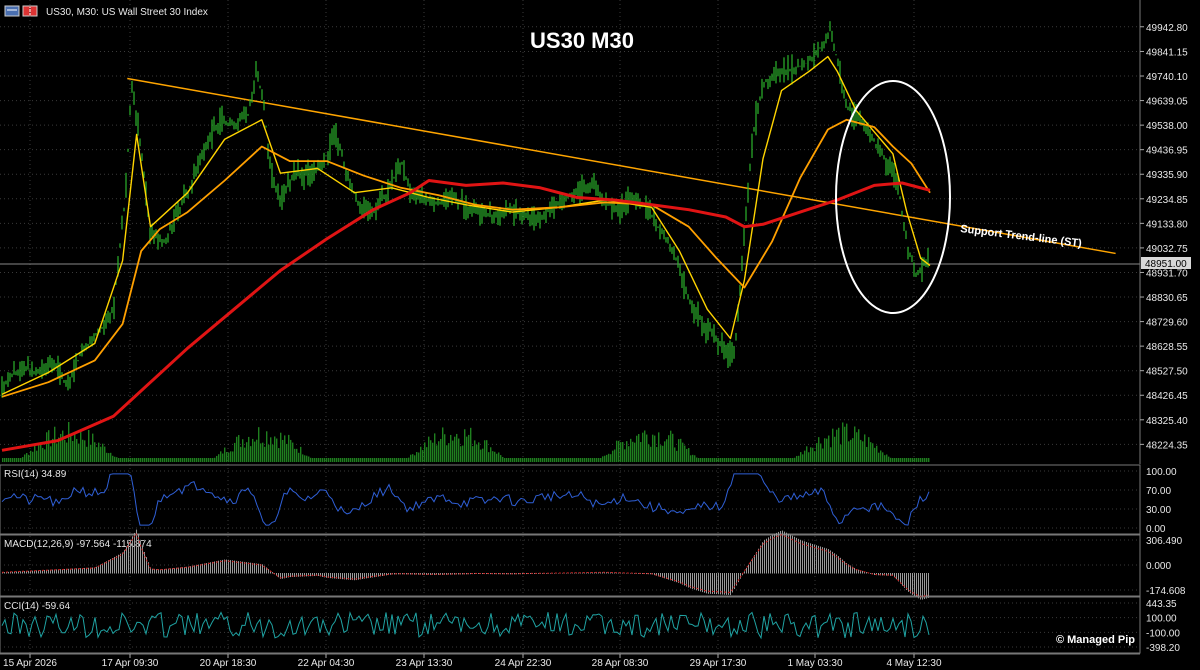 The height and width of the screenshot is (670, 1200). Describe the element at coordinates (12, 11) in the screenshot. I see `chart-window-icon` at that location.